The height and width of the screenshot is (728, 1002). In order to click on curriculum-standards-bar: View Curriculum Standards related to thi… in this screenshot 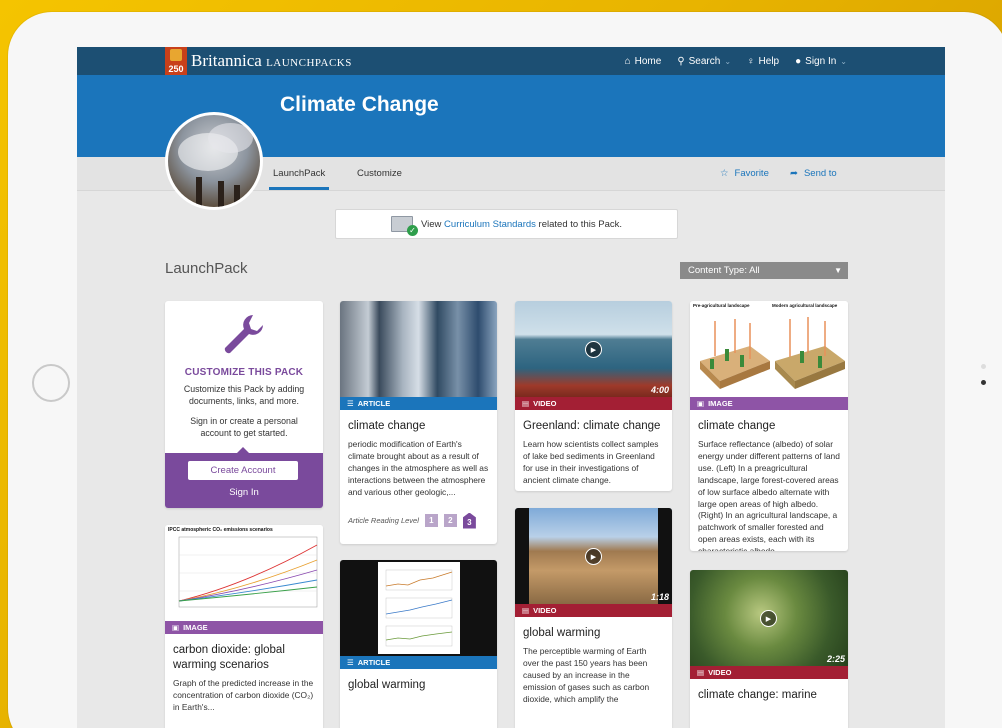, I will do `click(506, 224)`.